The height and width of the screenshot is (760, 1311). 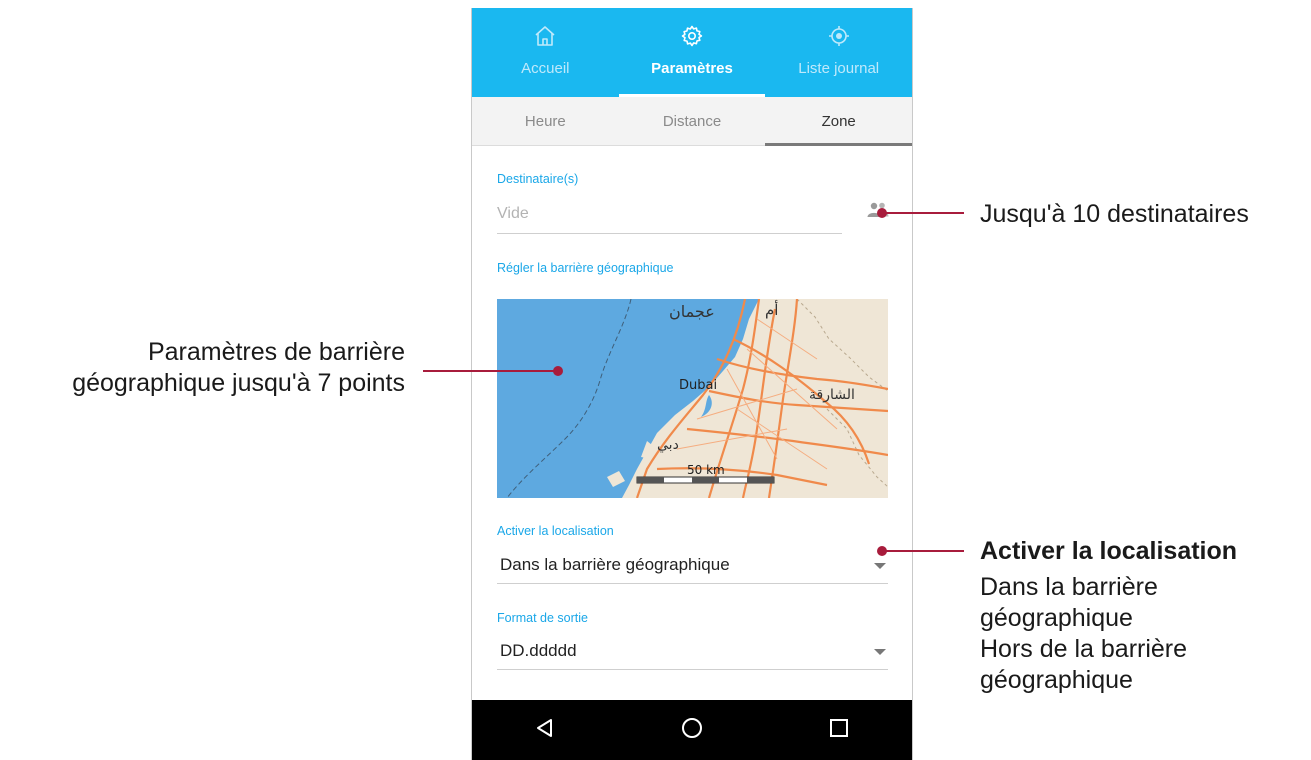 I want to click on subtab-heure-label: Heure, so click(x=545, y=121).